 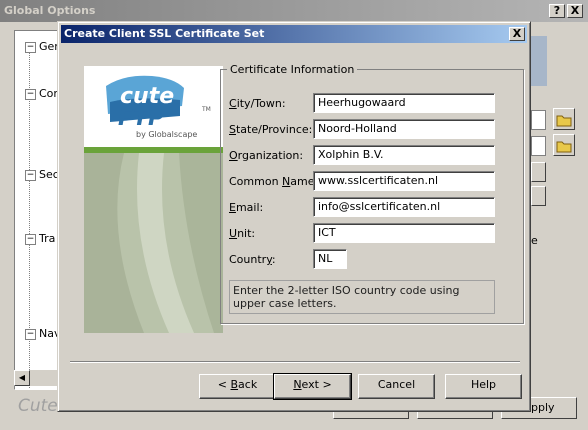 I want to click on logo-ftp-text: FTP, so click(x=141, y=118).